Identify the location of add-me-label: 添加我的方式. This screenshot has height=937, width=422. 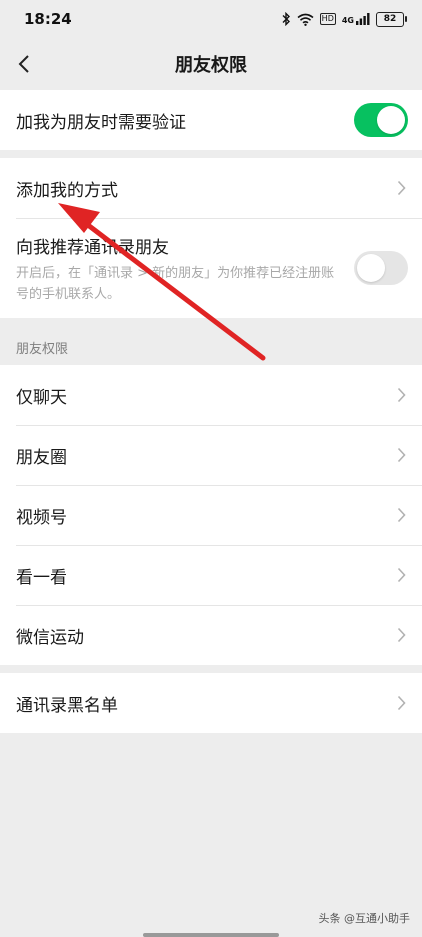
(67, 190).